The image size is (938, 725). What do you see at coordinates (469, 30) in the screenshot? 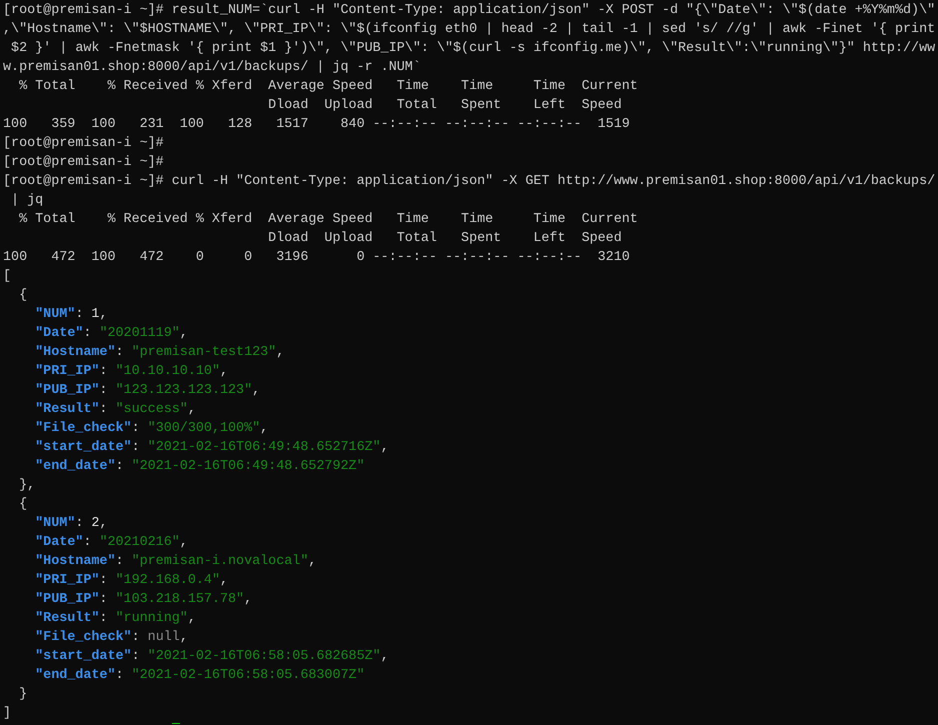
I see `terminal-line: ,\"Hostname\": \"$HOSTNAME\", \"PRI_IP\": \"$(ifconfig eth0 | head -2 | tail -1 | sed 's/ //g' | awk -Finet '{ print` at bounding box center [469, 30].